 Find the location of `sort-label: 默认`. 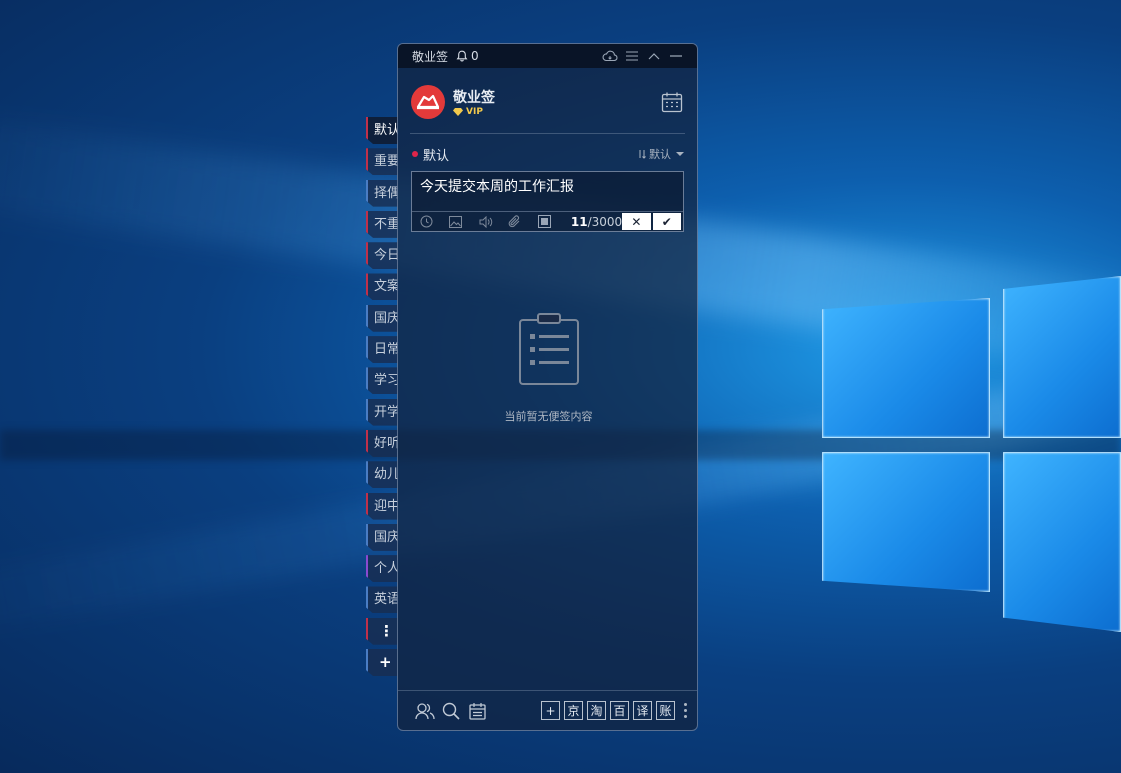

sort-label: 默认 is located at coordinates (660, 154).